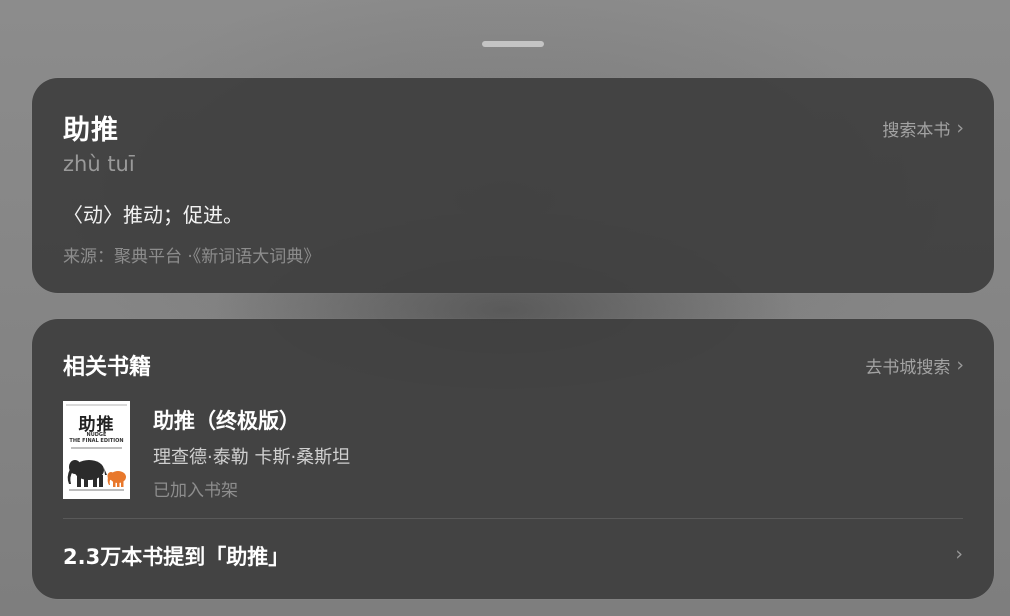 This screenshot has width=1010, height=616. Describe the element at coordinates (226, 421) in the screenshot. I see `book-title: 助推（终极版）` at that location.